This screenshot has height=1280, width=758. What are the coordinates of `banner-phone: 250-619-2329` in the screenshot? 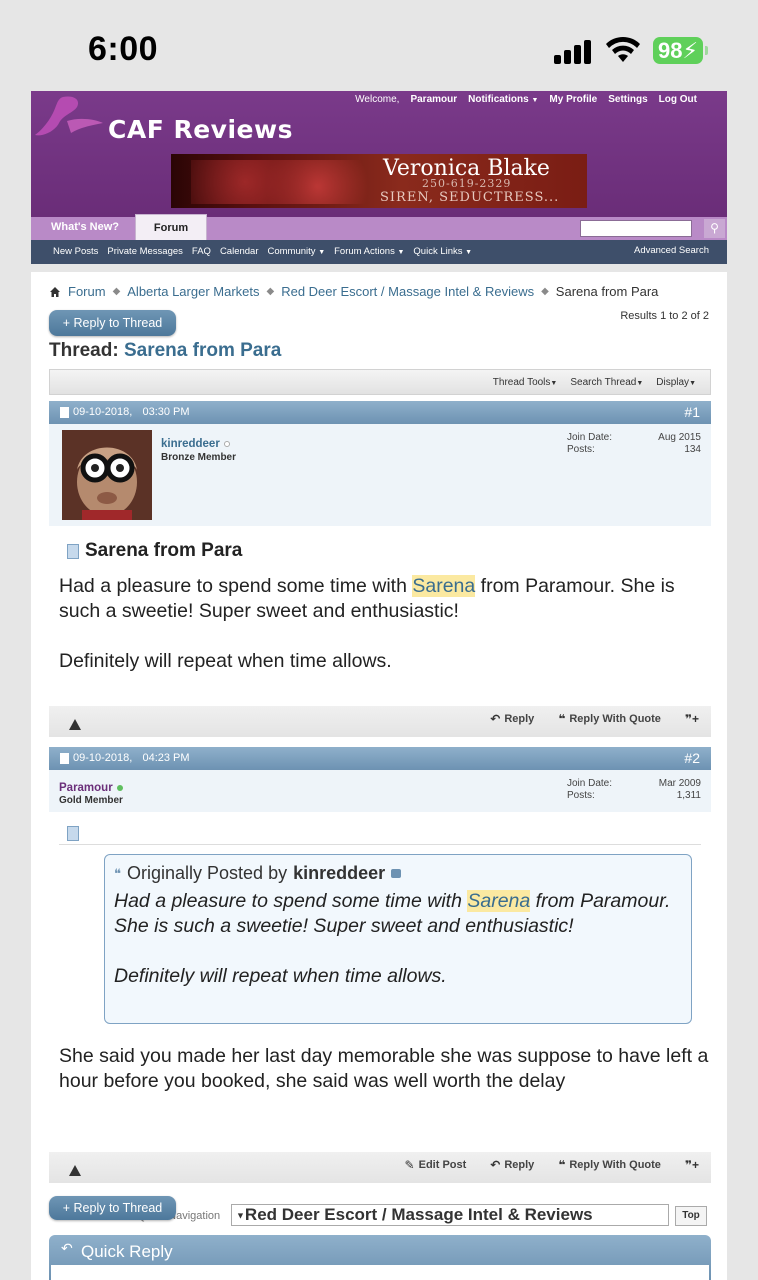 It's located at (467, 183).